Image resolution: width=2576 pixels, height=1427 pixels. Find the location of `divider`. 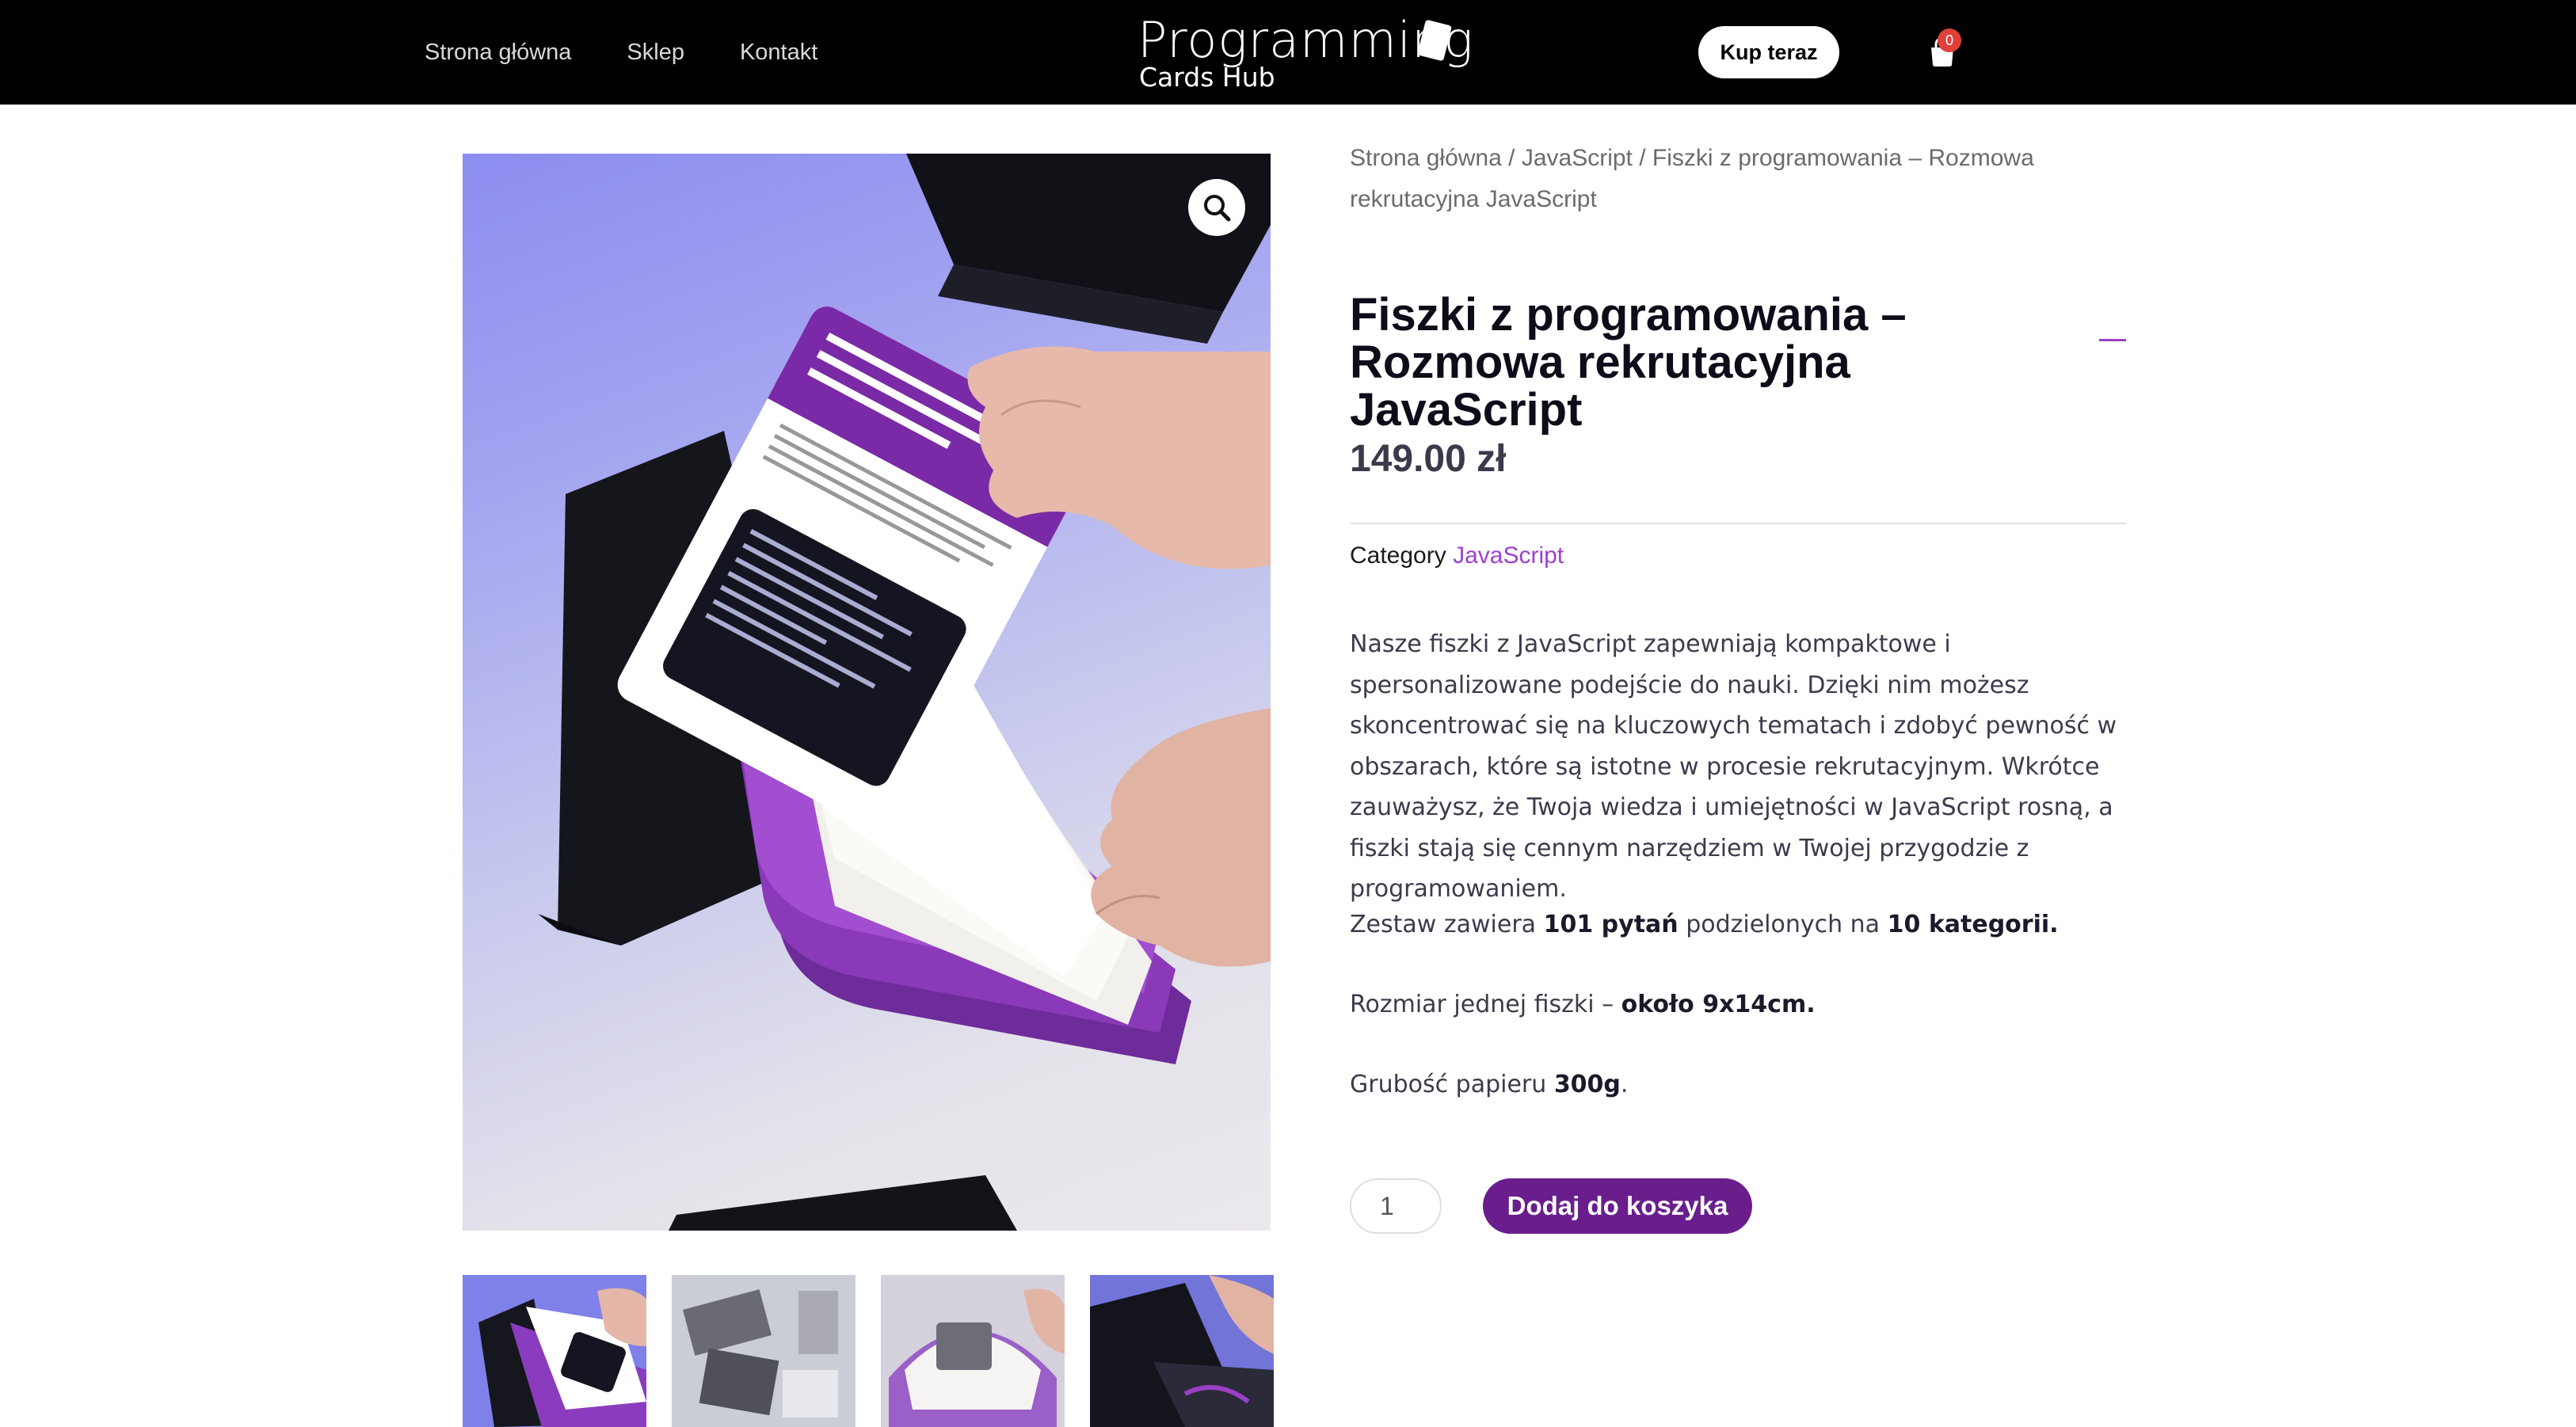

divider is located at coordinates (1738, 523).